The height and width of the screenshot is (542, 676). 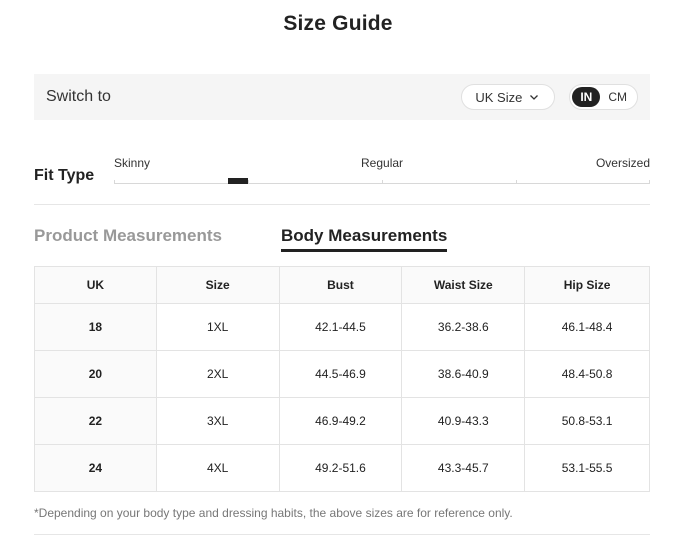 I want to click on uk-size-cell: 18, so click(x=95, y=327).